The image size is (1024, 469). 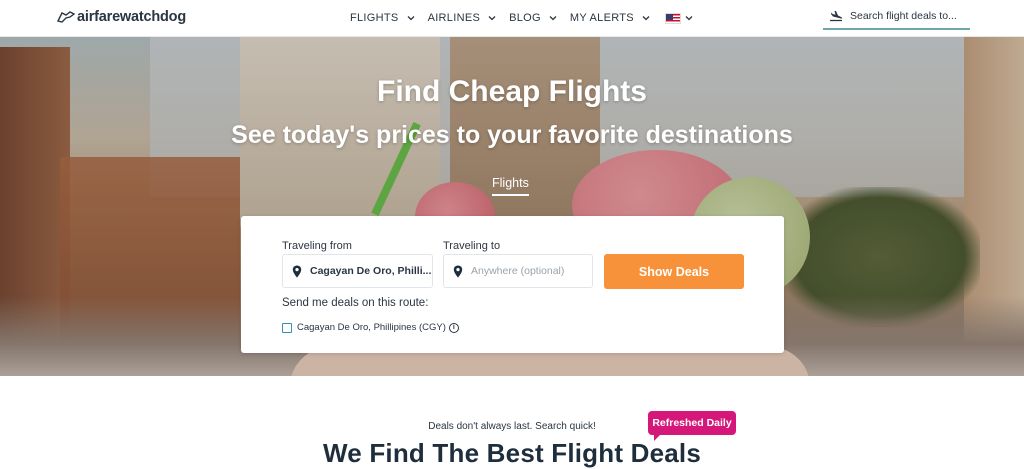 I want to click on nav-flights: FLIGHTS, so click(x=382, y=18).